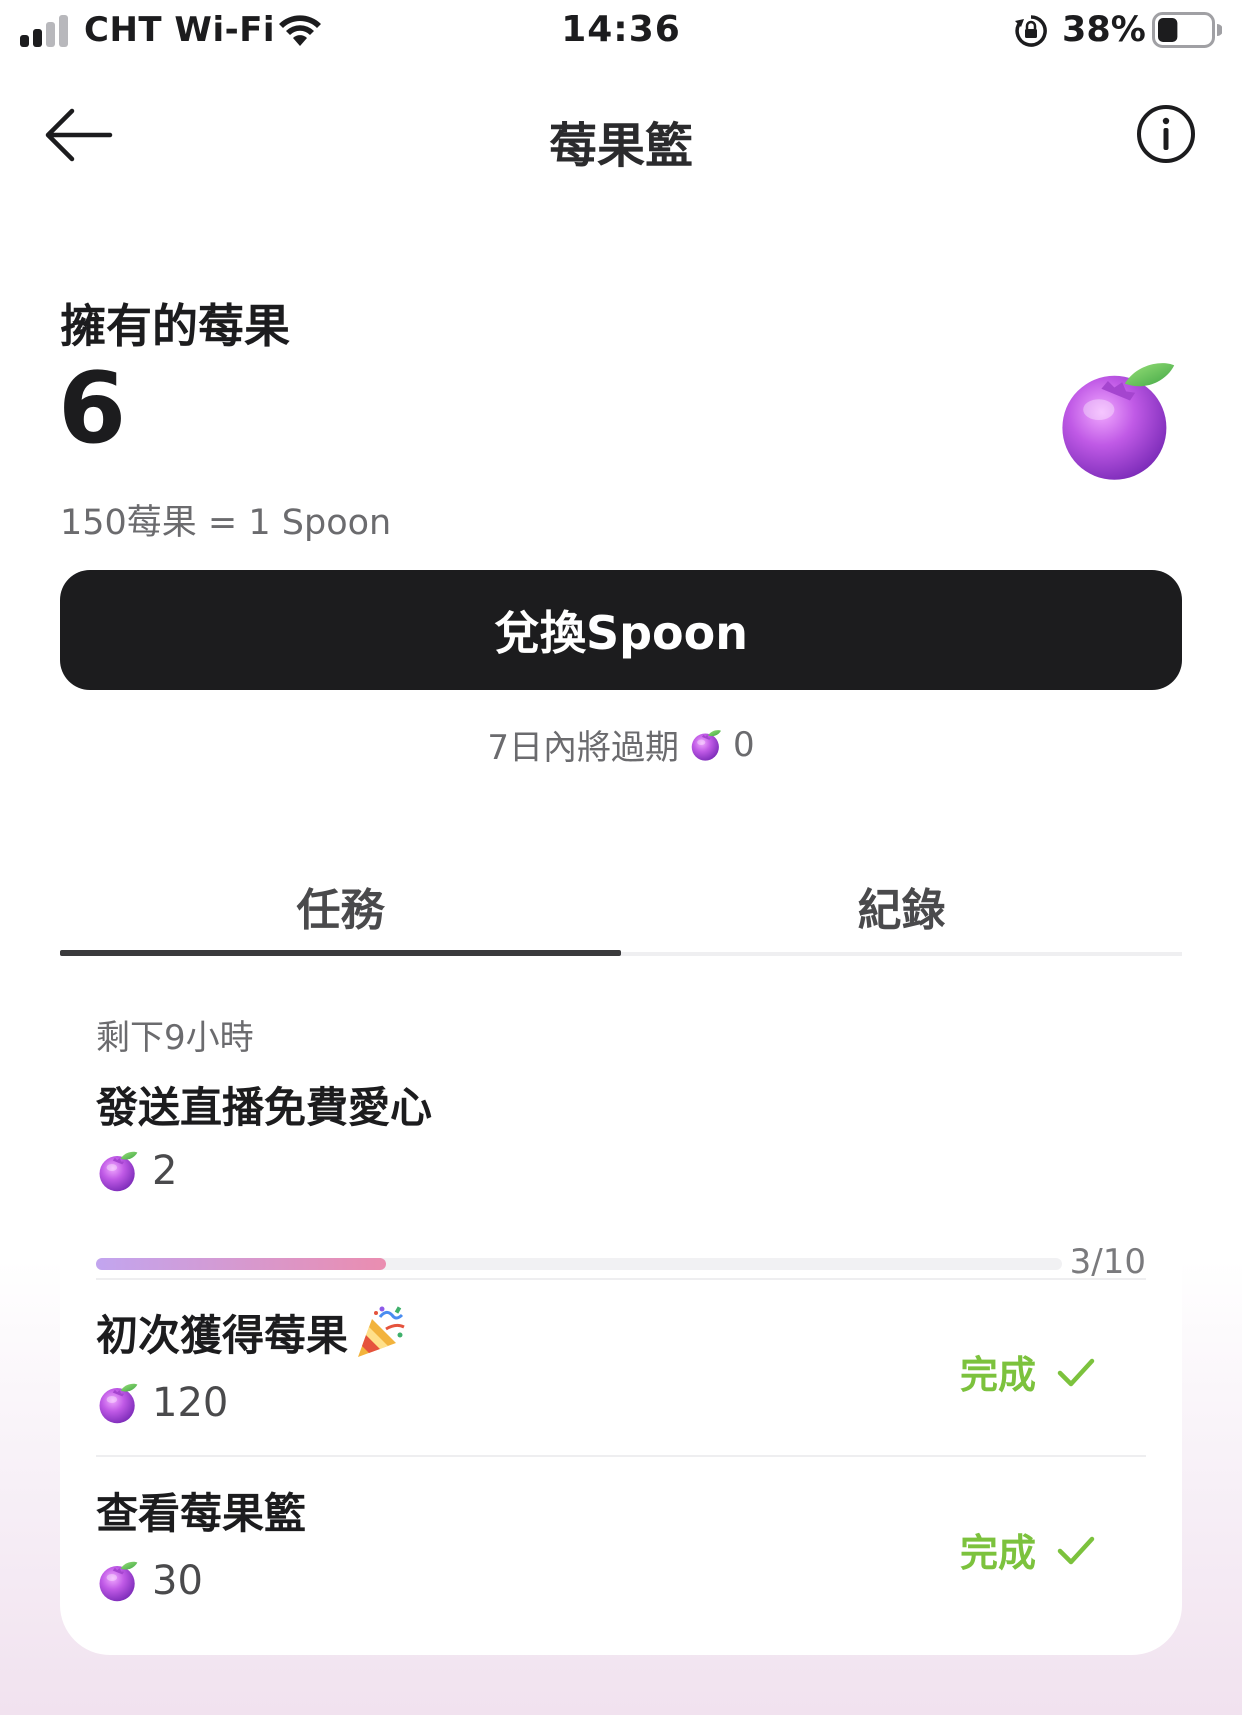  What do you see at coordinates (901, 908) in the screenshot?
I see `tab-records: 紀錄` at bounding box center [901, 908].